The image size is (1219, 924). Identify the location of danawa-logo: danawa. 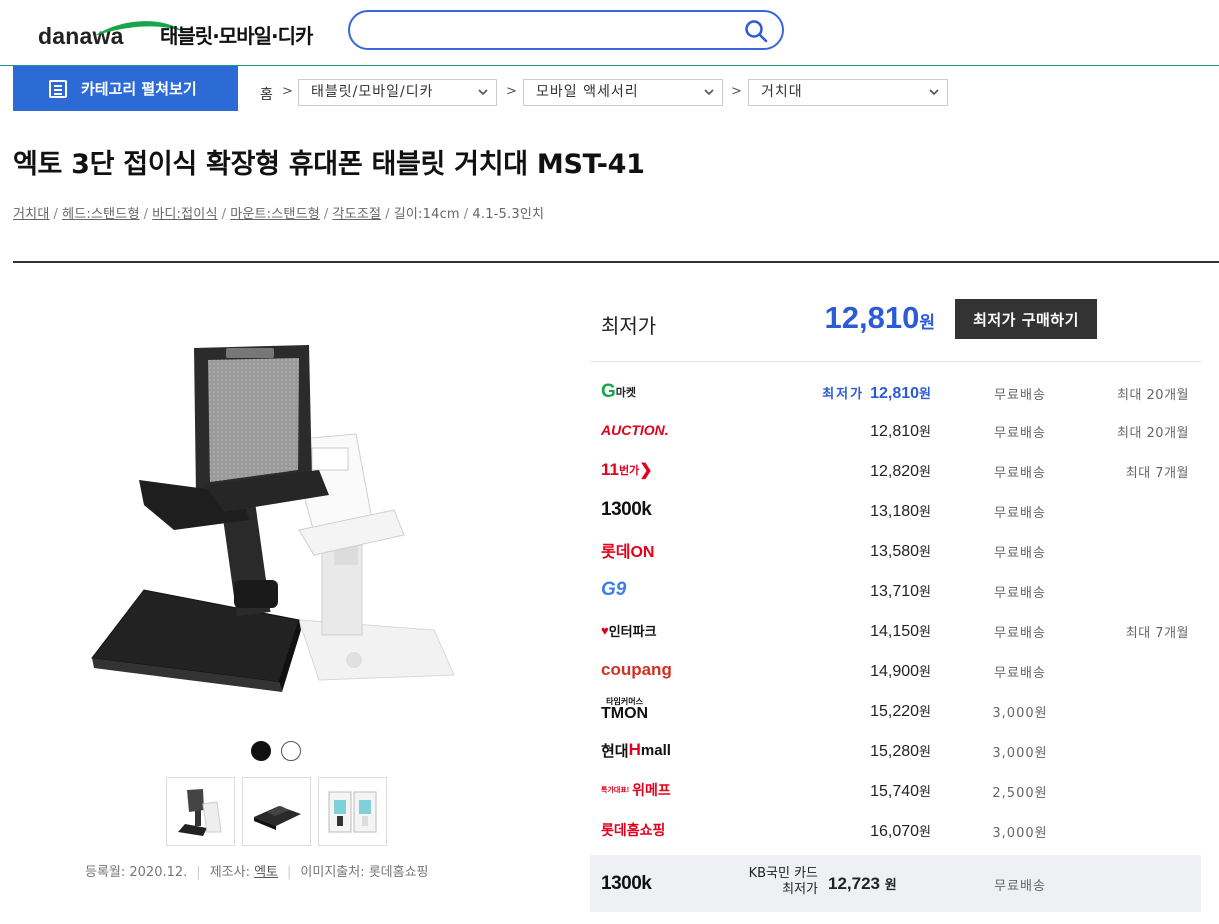
(111, 35).